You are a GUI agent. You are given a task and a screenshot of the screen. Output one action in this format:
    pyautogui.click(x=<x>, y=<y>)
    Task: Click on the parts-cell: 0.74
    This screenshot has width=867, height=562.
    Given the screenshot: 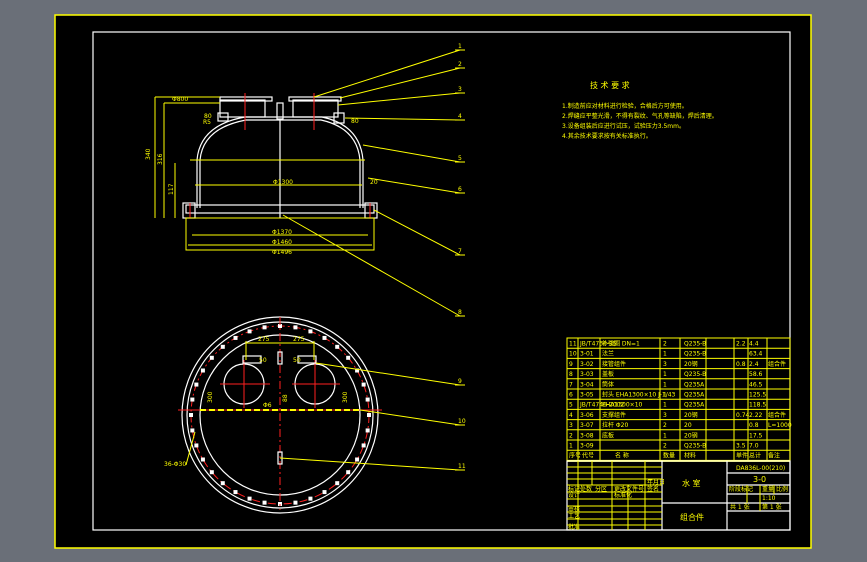 What is the action you would take?
    pyautogui.click(x=743, y=415)
    